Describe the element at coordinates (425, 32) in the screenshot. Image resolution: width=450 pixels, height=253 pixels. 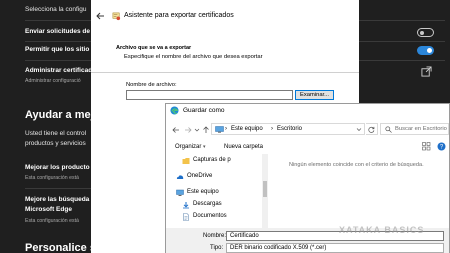
I see `send-requests-toggle` at that location.